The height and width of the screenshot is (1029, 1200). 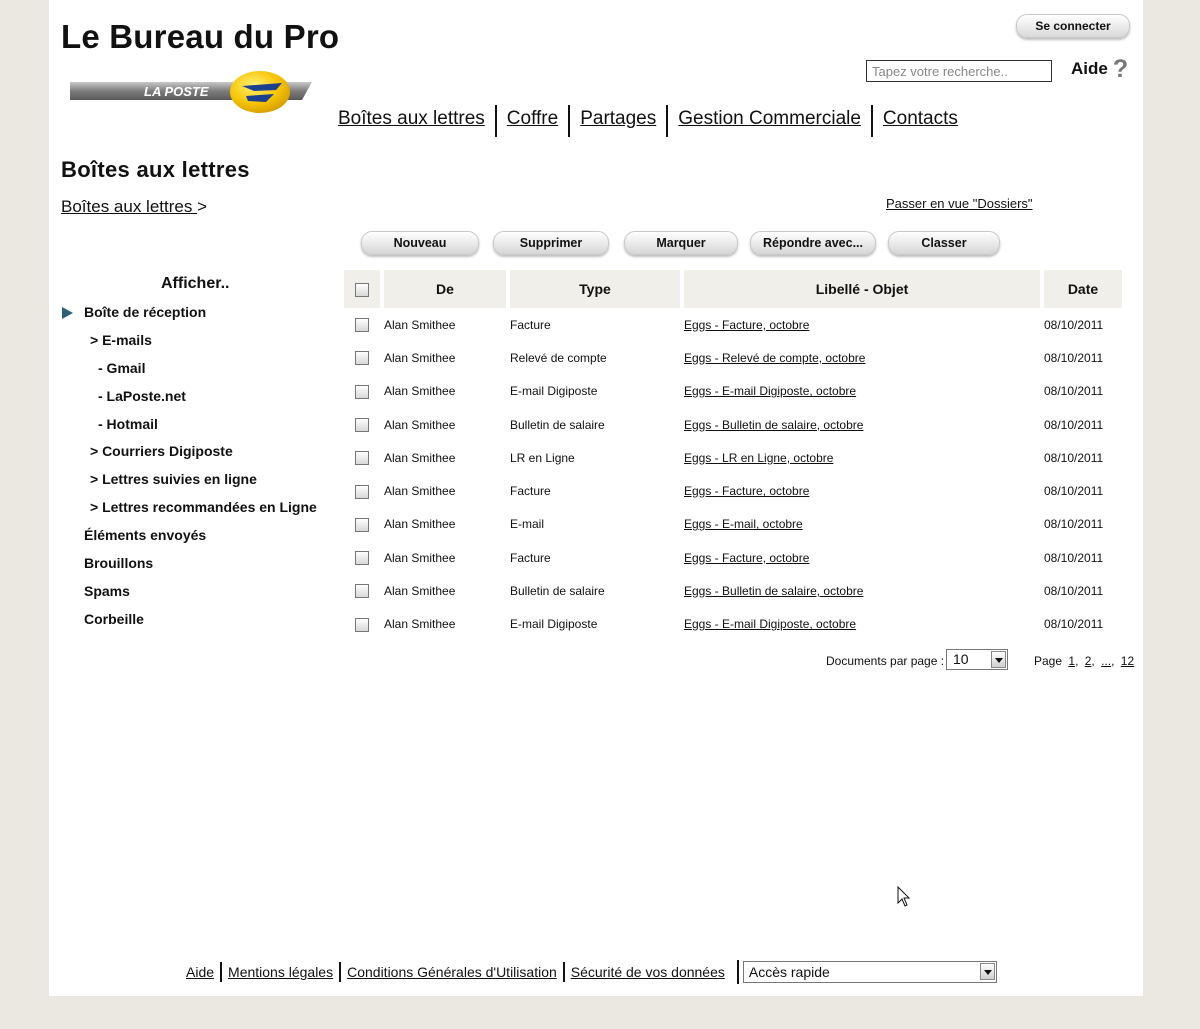 What do you see at coordinates (869, 972) in the screenshot?
I see `quick-access-select: Accès rapide` at bounding box center [869, 972].